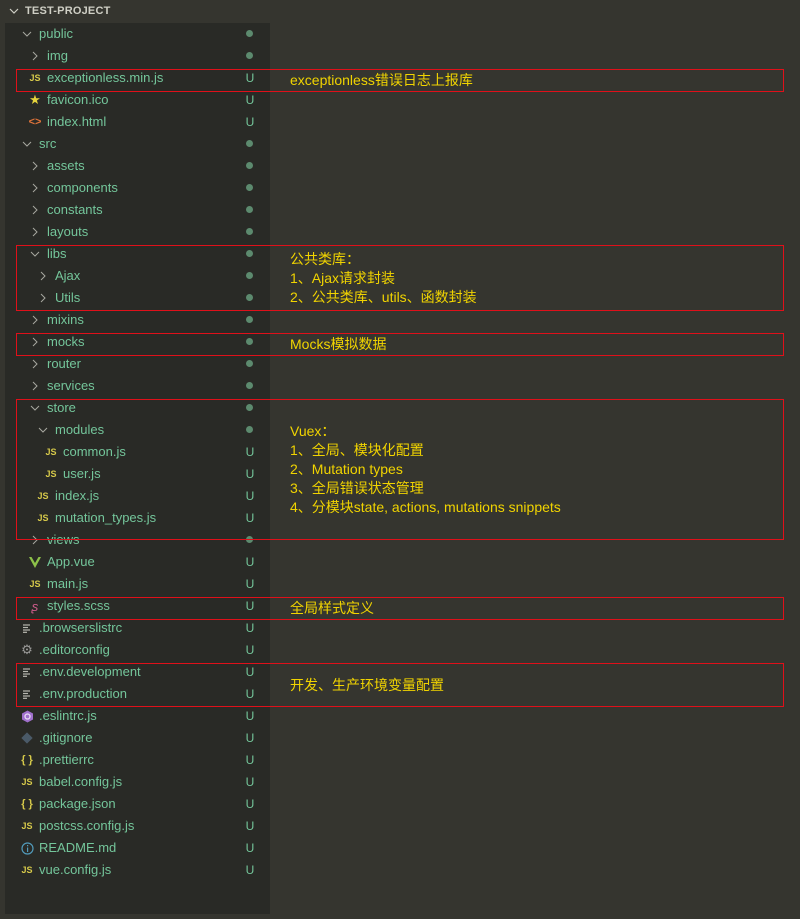 This screenshot has height=919, width=800. Describe the element at coordinates (66, 759) in the screenshot. I see `item-name: .prettierrc` at that location.